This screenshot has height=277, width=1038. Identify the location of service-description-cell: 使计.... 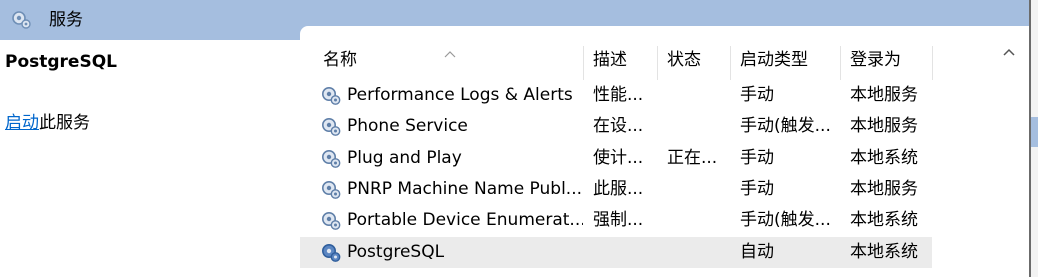
(618, 157).